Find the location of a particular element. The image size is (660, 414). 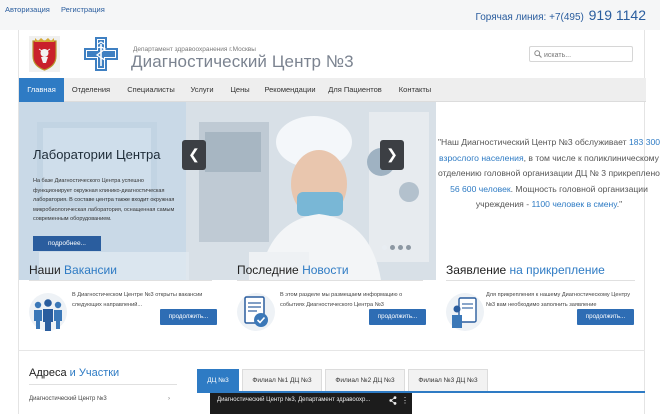

nav-item-recommendations: Рекомендации is located at coordinates (290, 90).